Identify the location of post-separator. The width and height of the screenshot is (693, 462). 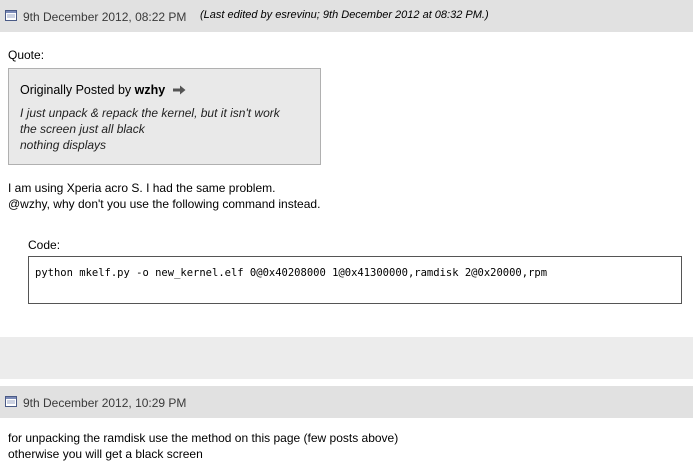
(346, 358).